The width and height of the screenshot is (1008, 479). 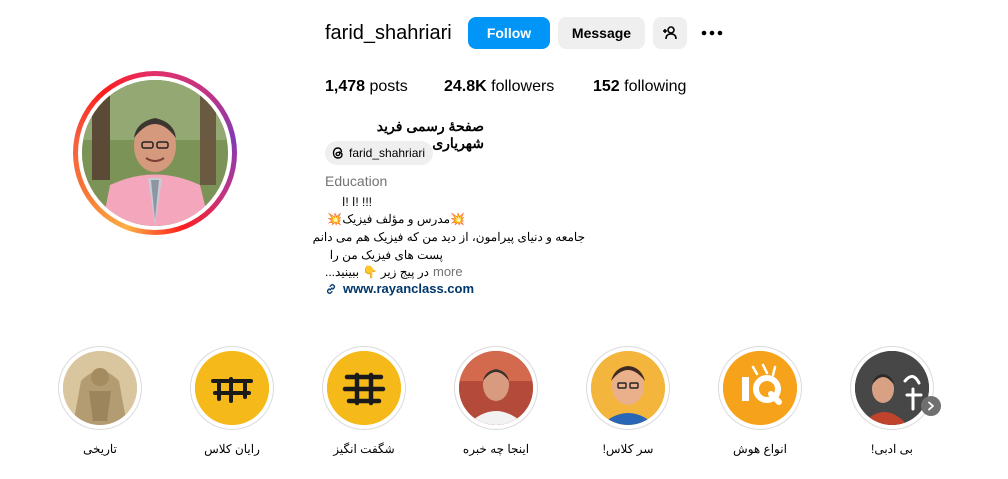 I want to click on posts-count: 1,478, so click(x=345, y=86).